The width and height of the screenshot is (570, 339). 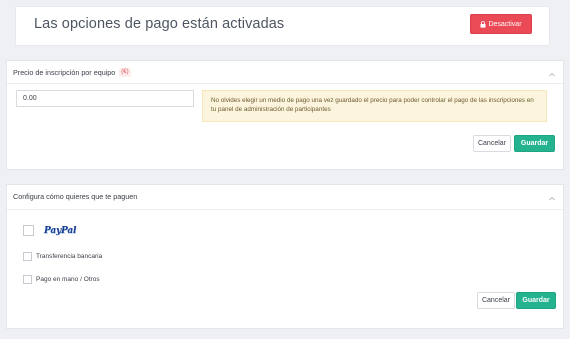 What do you see at coordinates (536, 300) in the screenshot?
I see `payment-save-button: Guardar` at bounding box center [536, 300].